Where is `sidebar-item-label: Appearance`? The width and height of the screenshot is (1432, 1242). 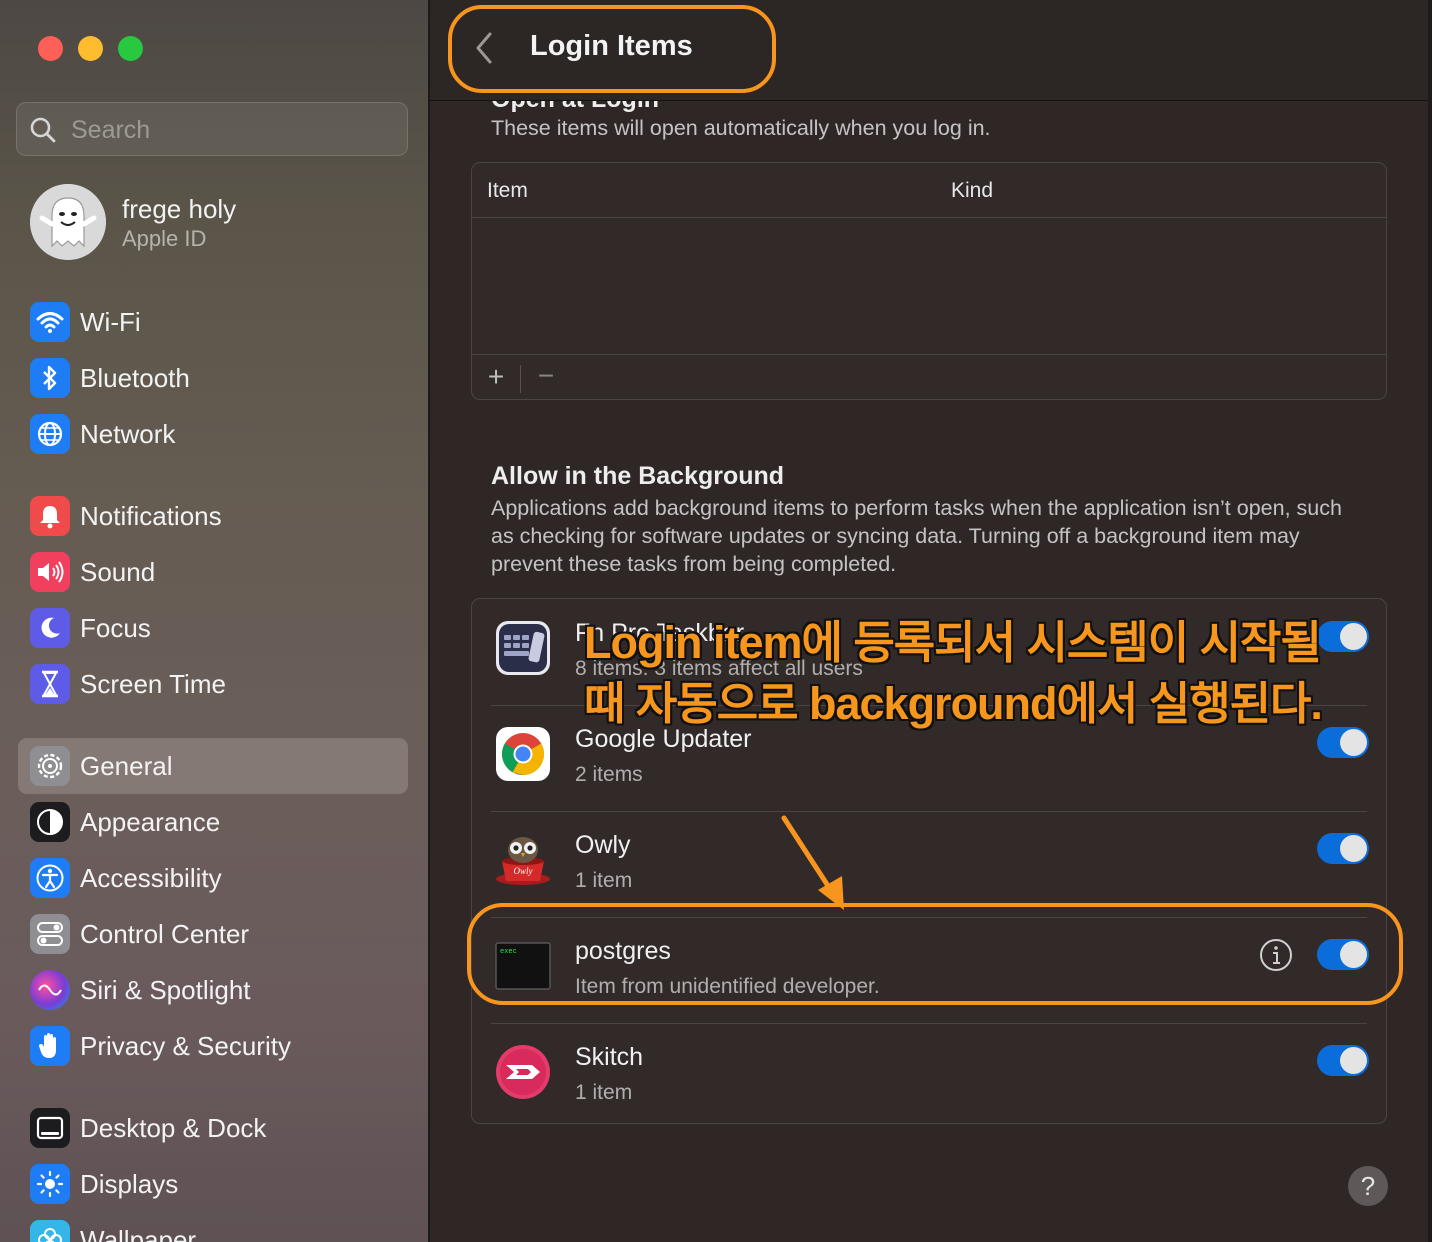
sidebar-item-label: Appearance is located at coordinates (150, 822).